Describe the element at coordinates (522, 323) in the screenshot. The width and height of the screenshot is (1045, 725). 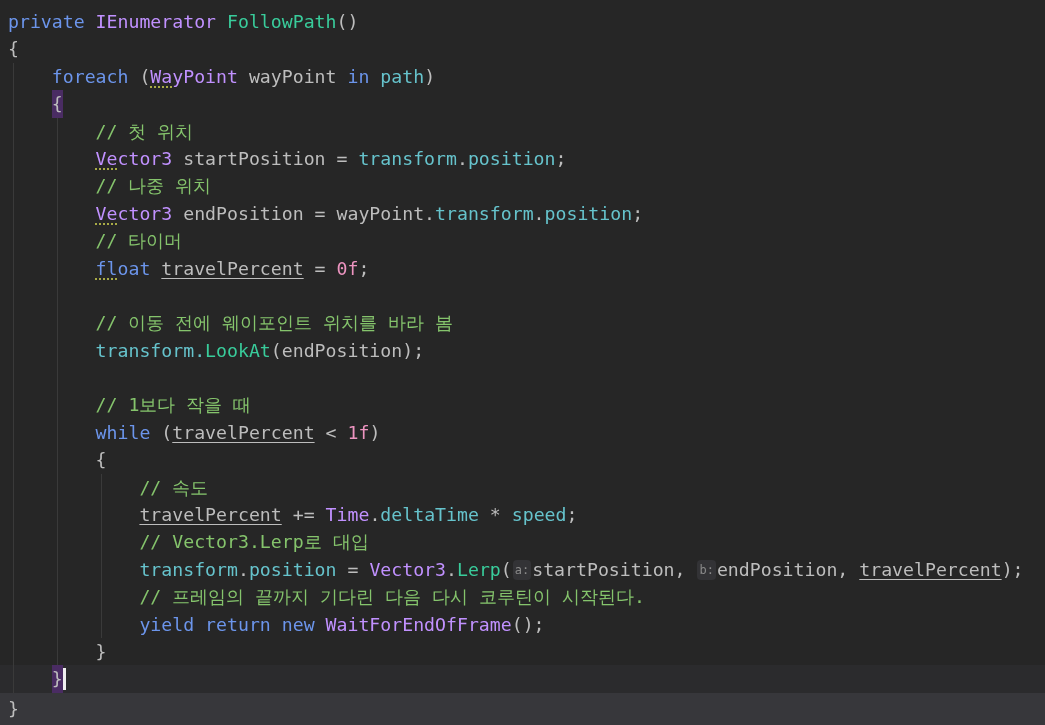
I see `code-line: // 이동 전에 웨이포인트 위치를 바라 봄` at that location.